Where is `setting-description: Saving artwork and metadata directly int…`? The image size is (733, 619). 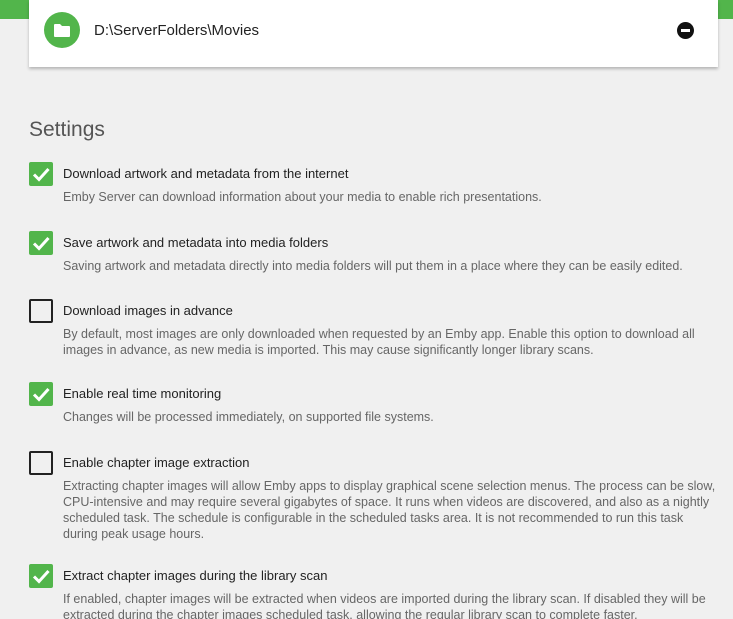 setting-description: Saving artwork and metadata directly int… is located at coordinates (373, 266).